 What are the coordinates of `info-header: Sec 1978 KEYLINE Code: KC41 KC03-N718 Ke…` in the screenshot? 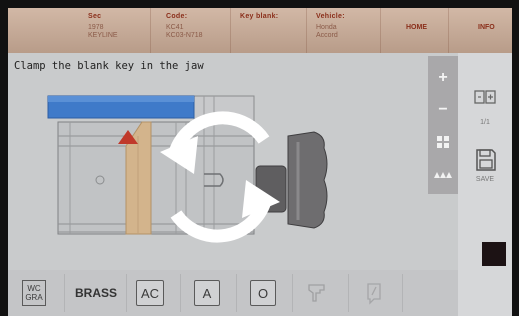 It's located at (260, 30).